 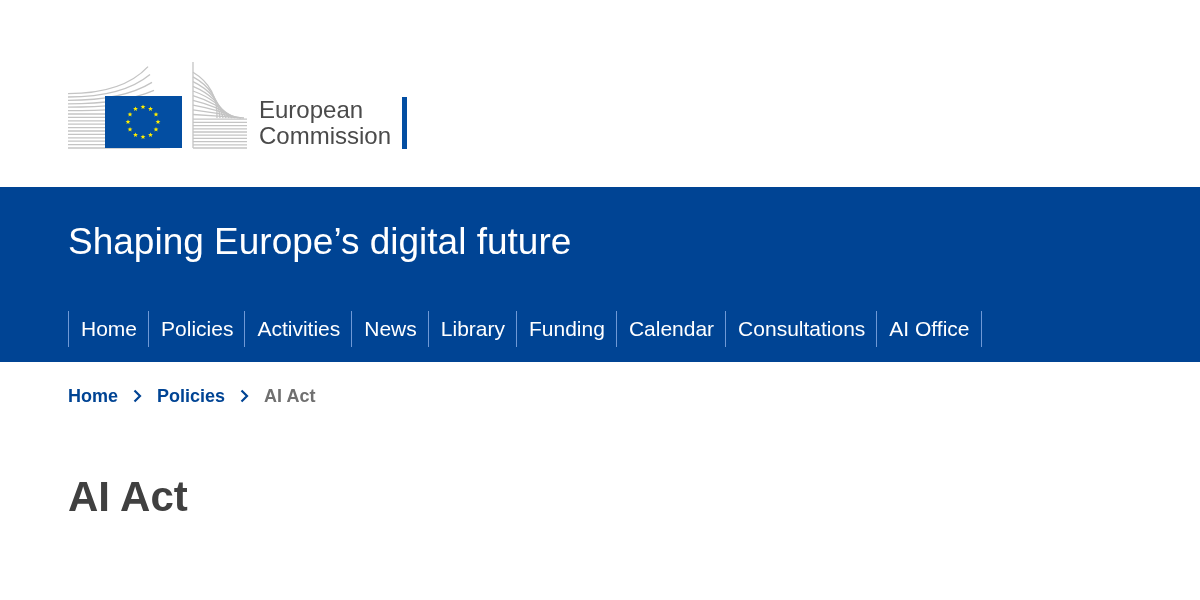 I want to click on nav-link: Activities, so click(x=298, y=329).